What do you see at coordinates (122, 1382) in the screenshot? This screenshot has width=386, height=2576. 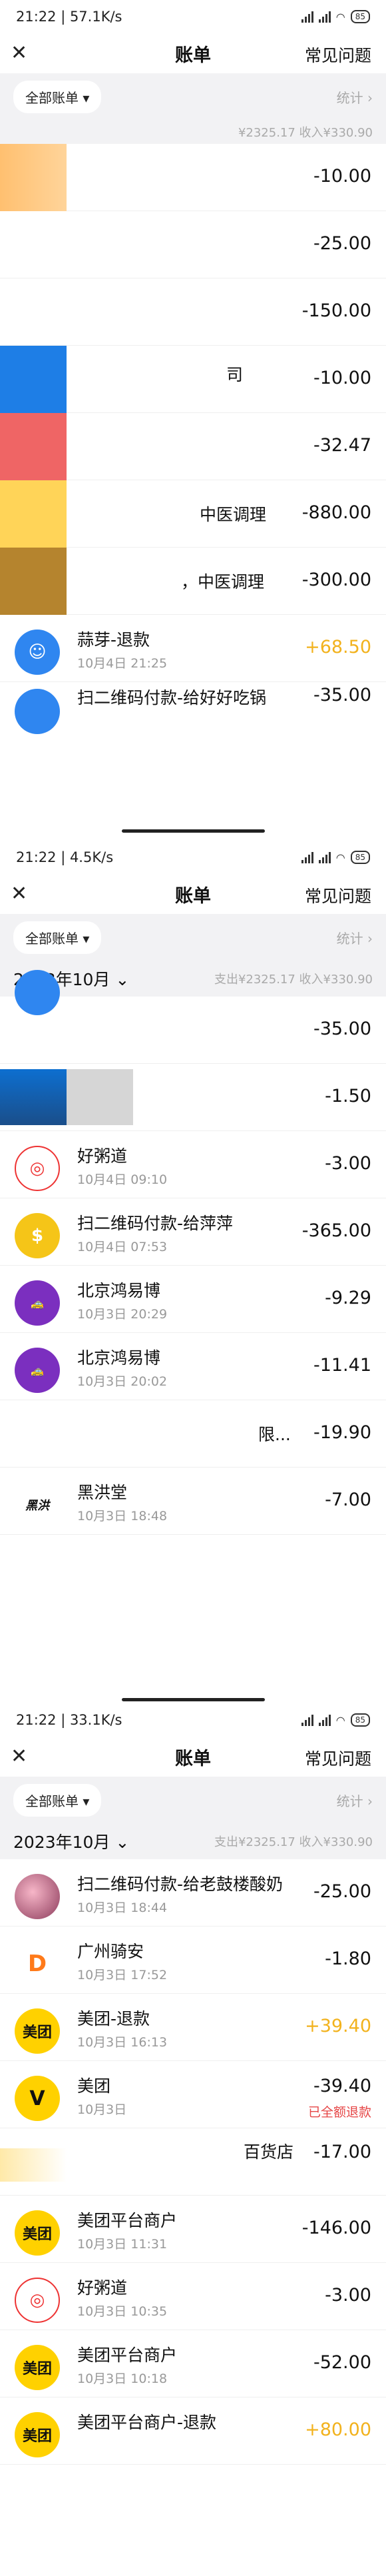 I see `time: 10月3日 20:02` at bounding box center [122, 1382].